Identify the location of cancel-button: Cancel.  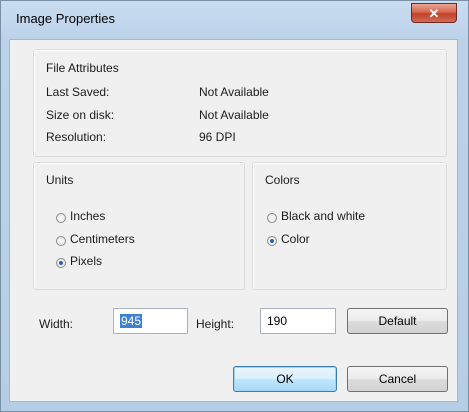
(397, 379).